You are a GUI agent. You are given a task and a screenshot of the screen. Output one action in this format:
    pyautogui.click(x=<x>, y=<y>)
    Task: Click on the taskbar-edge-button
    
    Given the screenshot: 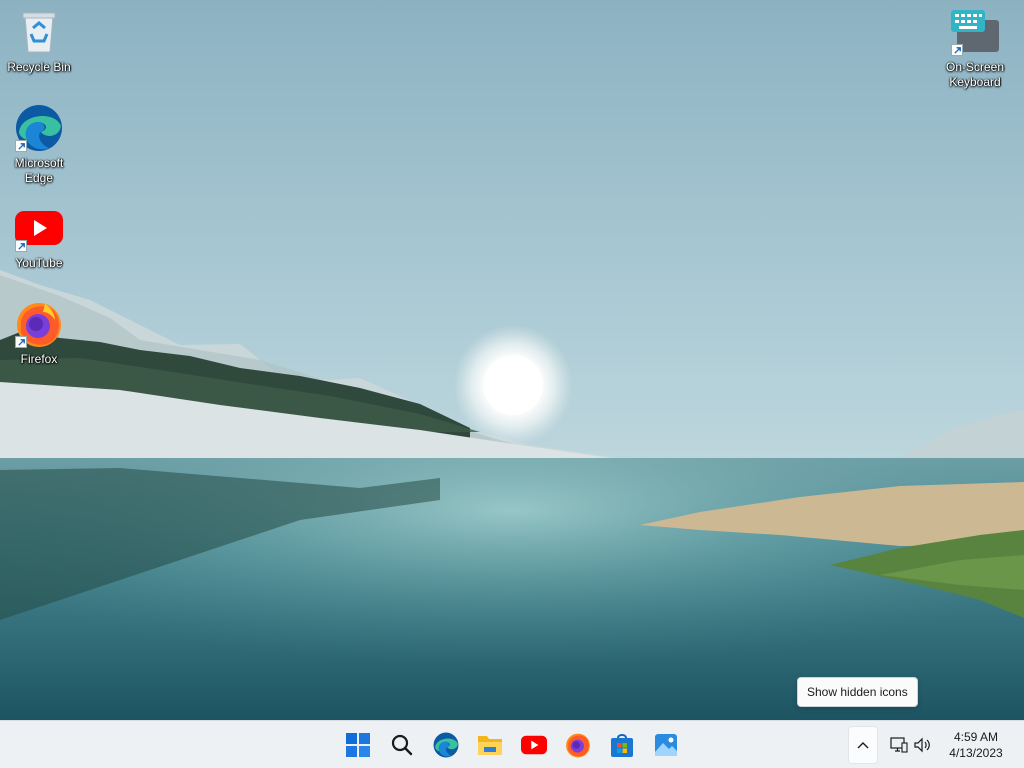 What is the action you would take?
    pyautogui.click(x=446, y=745)
    